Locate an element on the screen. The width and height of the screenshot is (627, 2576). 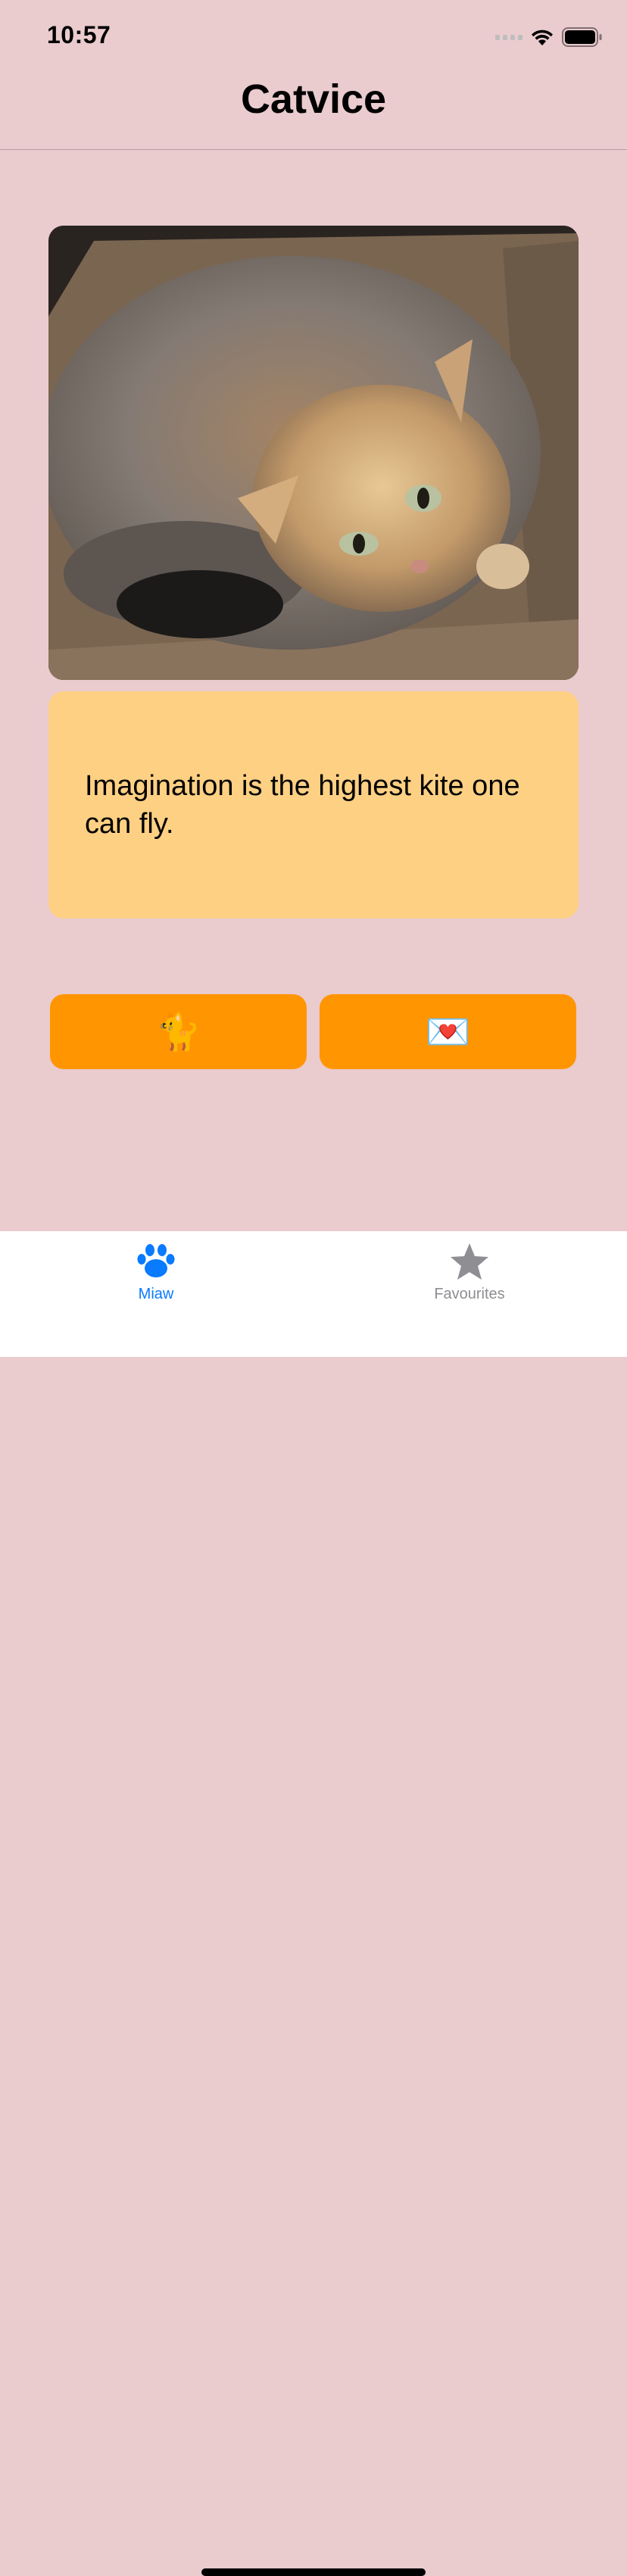
tab-miaw: Miaw is located at coordinates (156, 1273).